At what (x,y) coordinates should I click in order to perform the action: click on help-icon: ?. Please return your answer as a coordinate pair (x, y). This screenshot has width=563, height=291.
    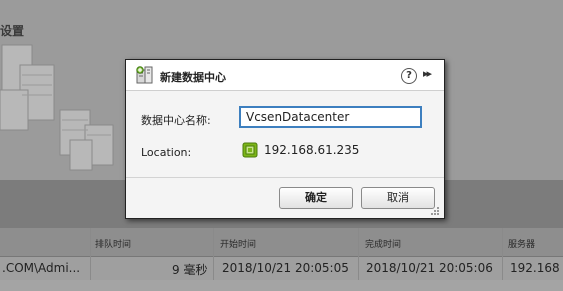
    Looking at the image, I should click on (409, 76).